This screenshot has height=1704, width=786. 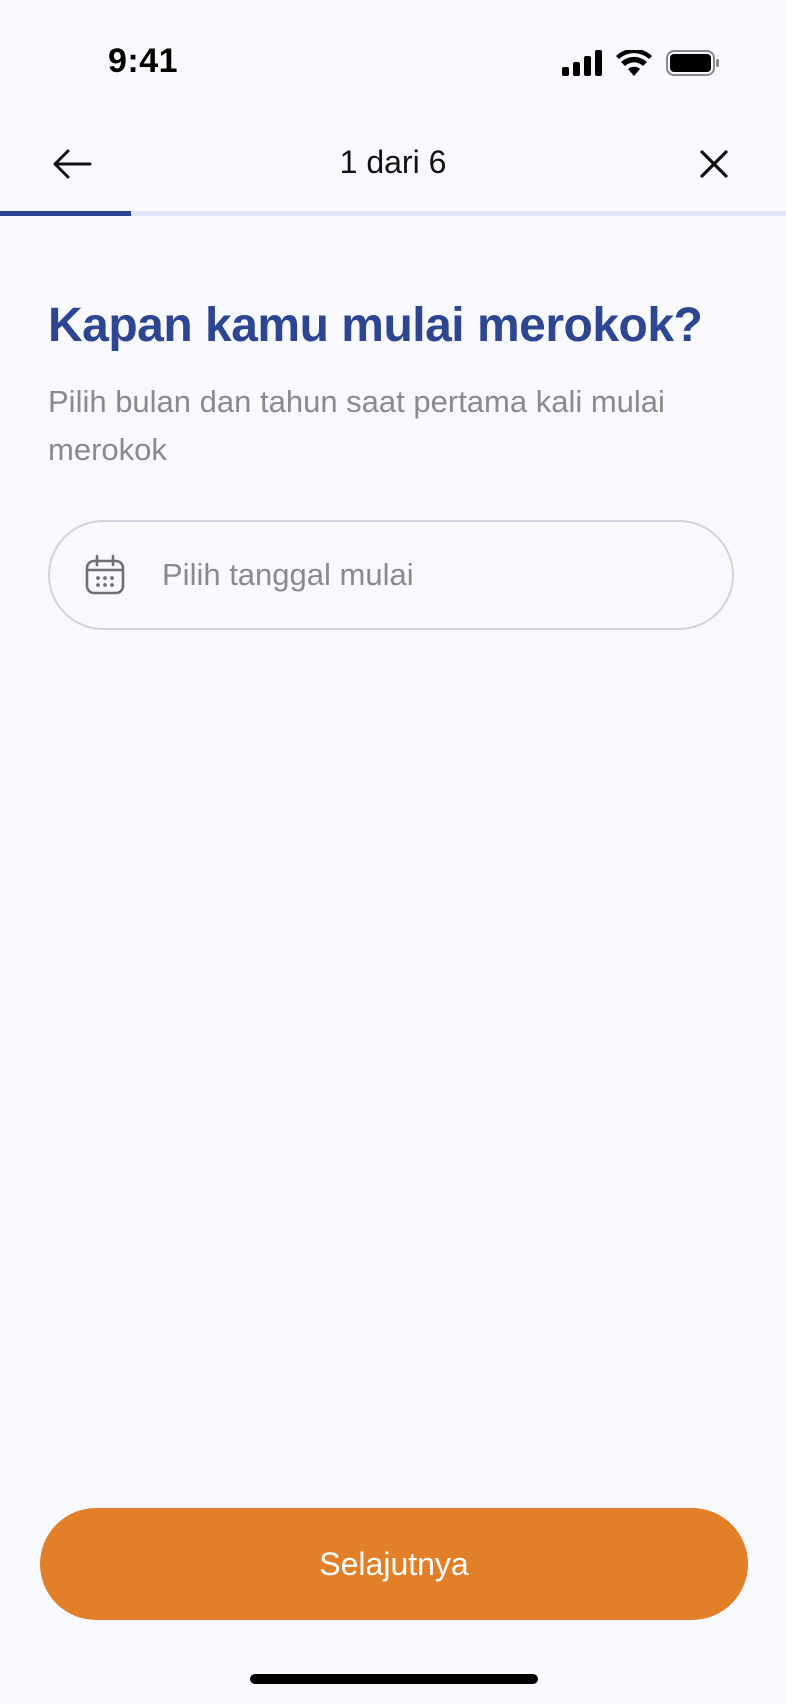 What do you see at coordinates (288, 574) in the screenshot?
I see `start-date-placeholder: Pilih tanggal mulai` at bounding box center [288, 574].